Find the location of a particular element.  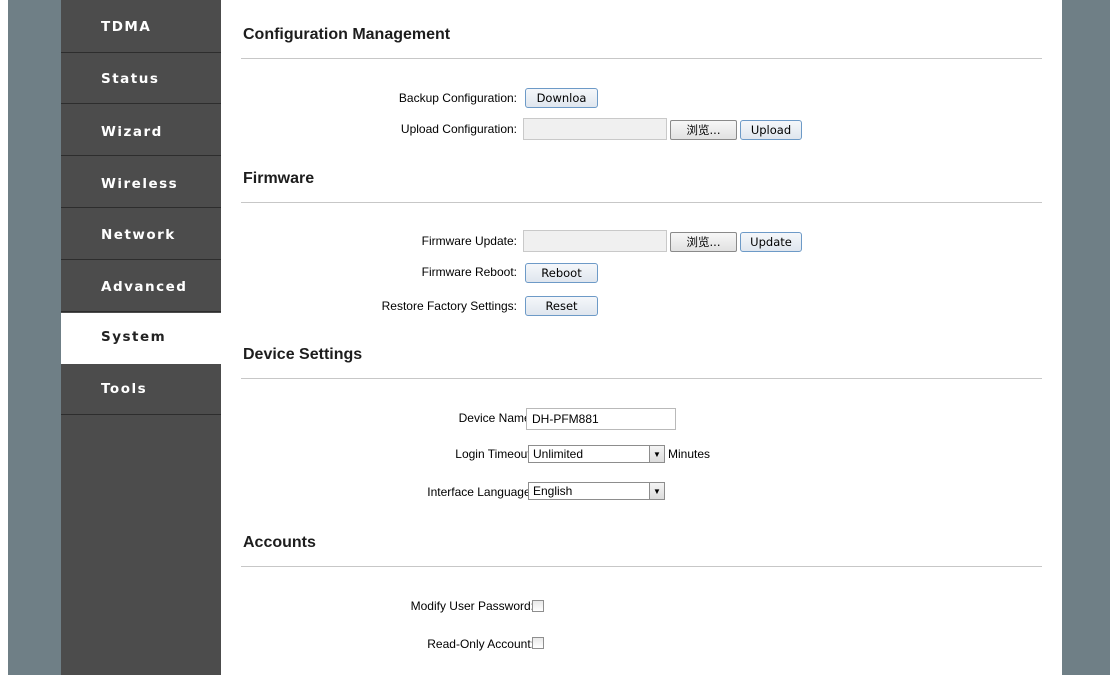

nav-item-status: Status is located at coordinates (141, 78).